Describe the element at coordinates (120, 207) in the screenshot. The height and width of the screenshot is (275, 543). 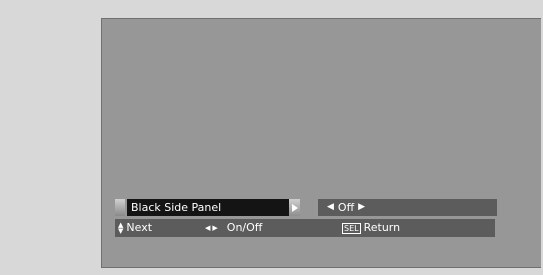
I see `row-marker` at that location.